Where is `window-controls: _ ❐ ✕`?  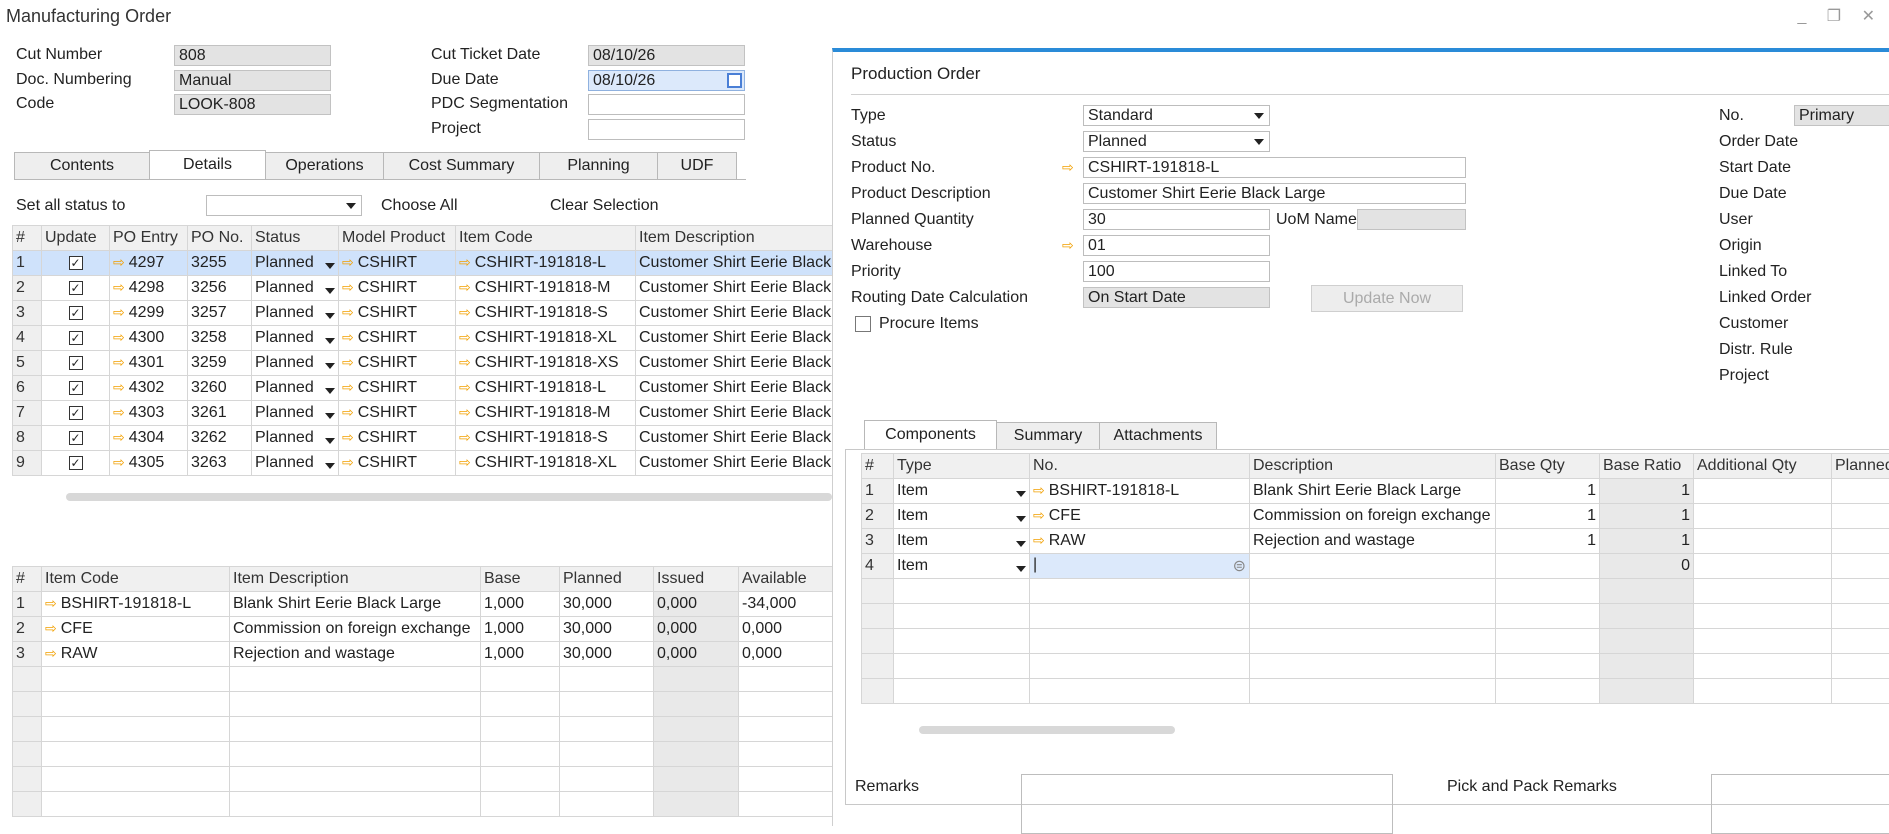
window-controls: _ ❐ ✕ is located at coordinates (1840, 16).